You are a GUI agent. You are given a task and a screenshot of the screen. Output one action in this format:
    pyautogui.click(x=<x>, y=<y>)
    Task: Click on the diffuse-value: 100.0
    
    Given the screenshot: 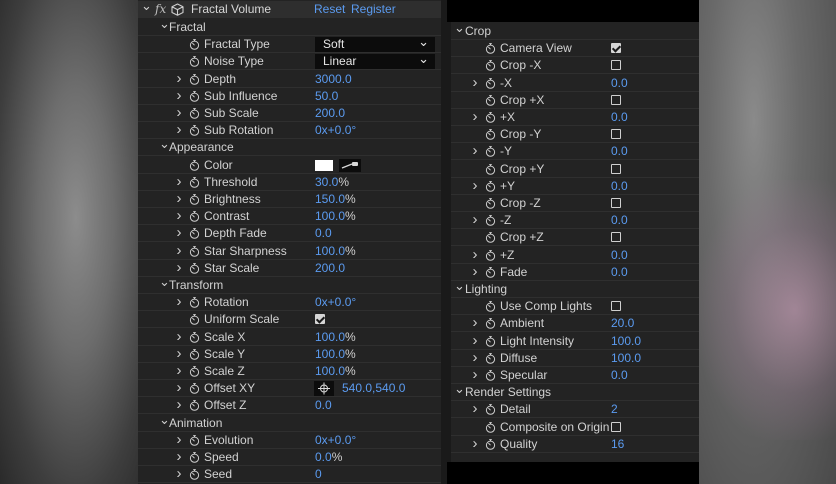 What is the action you would take?
    pyautogui.click(x=626, y=358)
    